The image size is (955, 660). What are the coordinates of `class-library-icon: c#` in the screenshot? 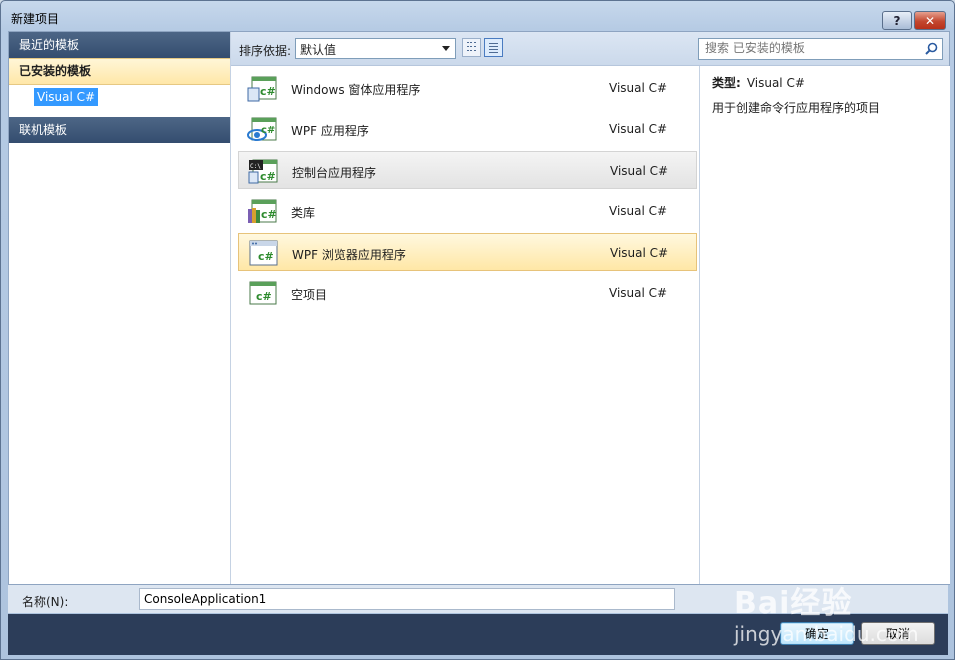 It's located at (262, 211).